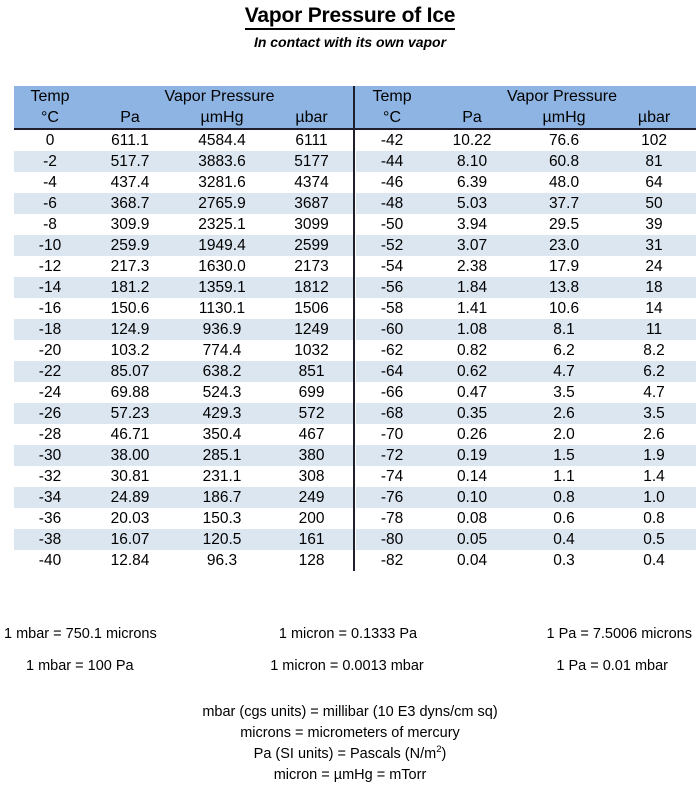 The height and width of the screenshot is (788, 700). Describe the element at coordinates (312, 434) in the screenshot. I see `cell-left-ubar: 467` at that location.